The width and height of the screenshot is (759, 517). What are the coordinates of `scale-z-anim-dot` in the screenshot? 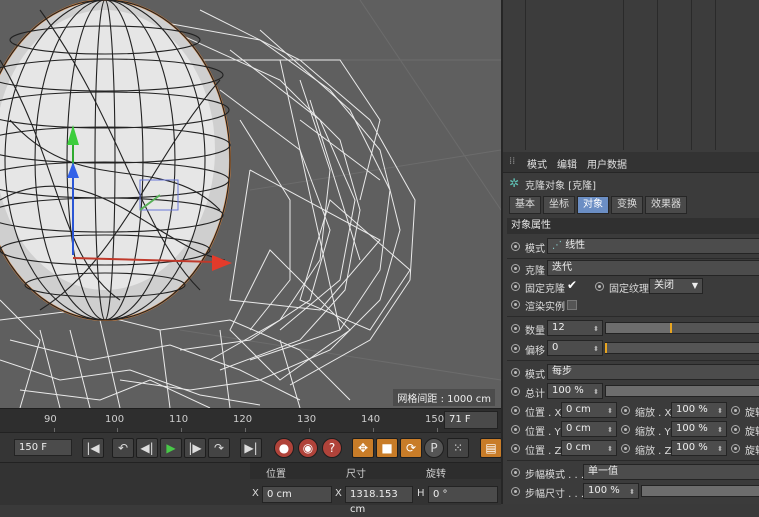 It's located at (625, 448).